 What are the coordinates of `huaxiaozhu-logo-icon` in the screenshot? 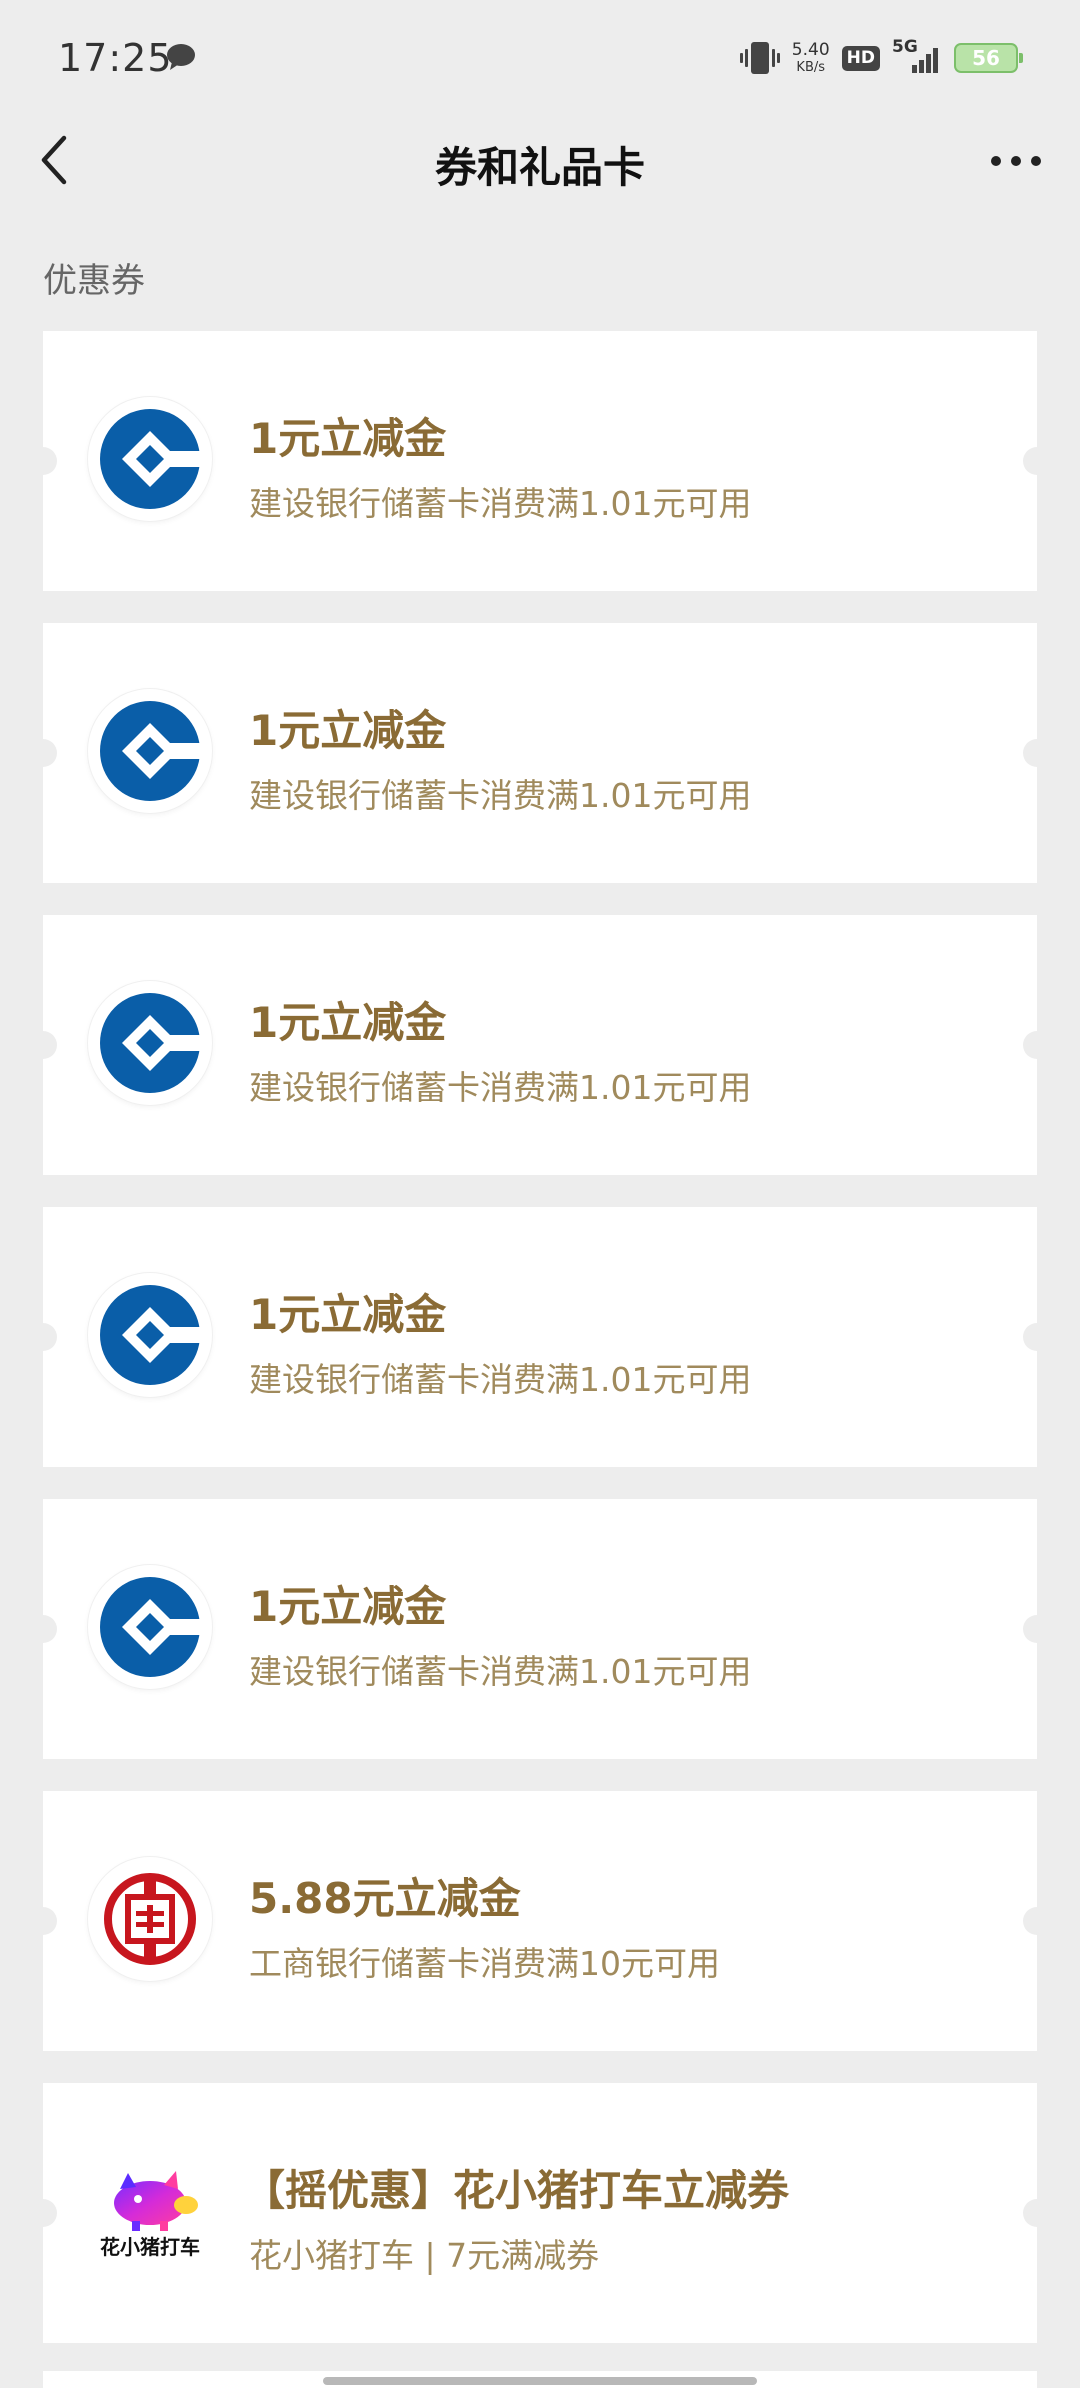 It's located at (156, 2200).